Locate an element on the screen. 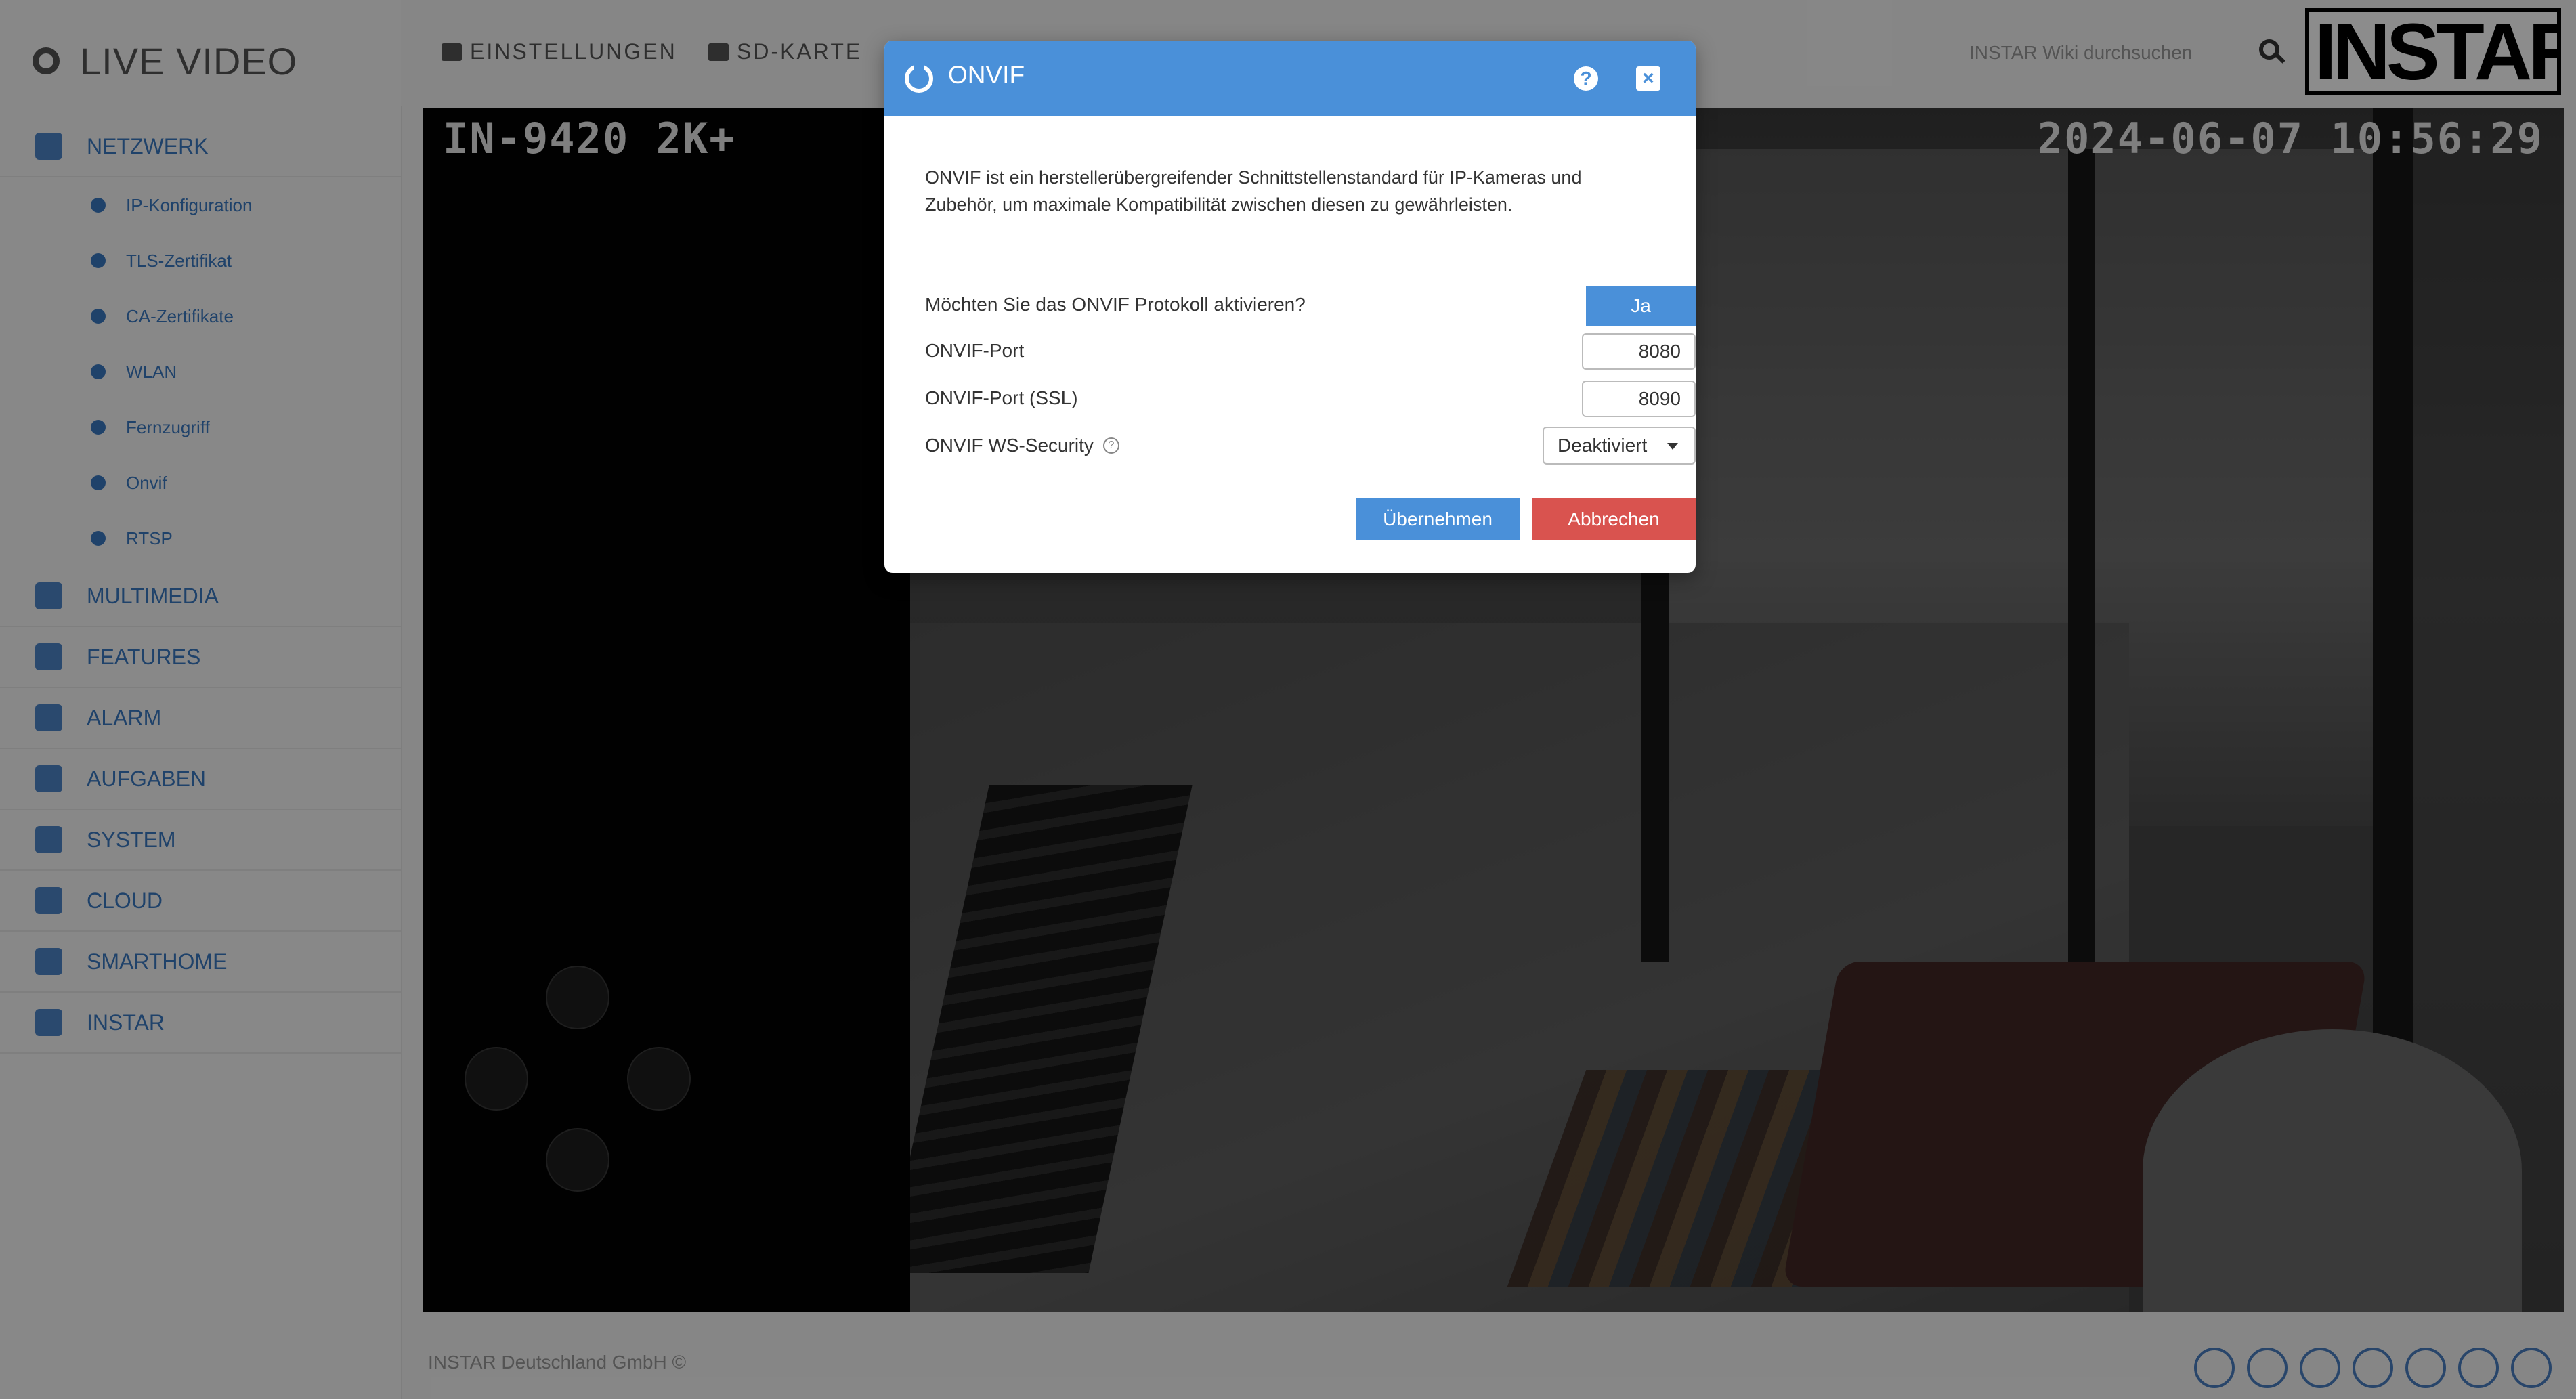  port-label: ONVIF-Port is located at coordinates (974, 351).